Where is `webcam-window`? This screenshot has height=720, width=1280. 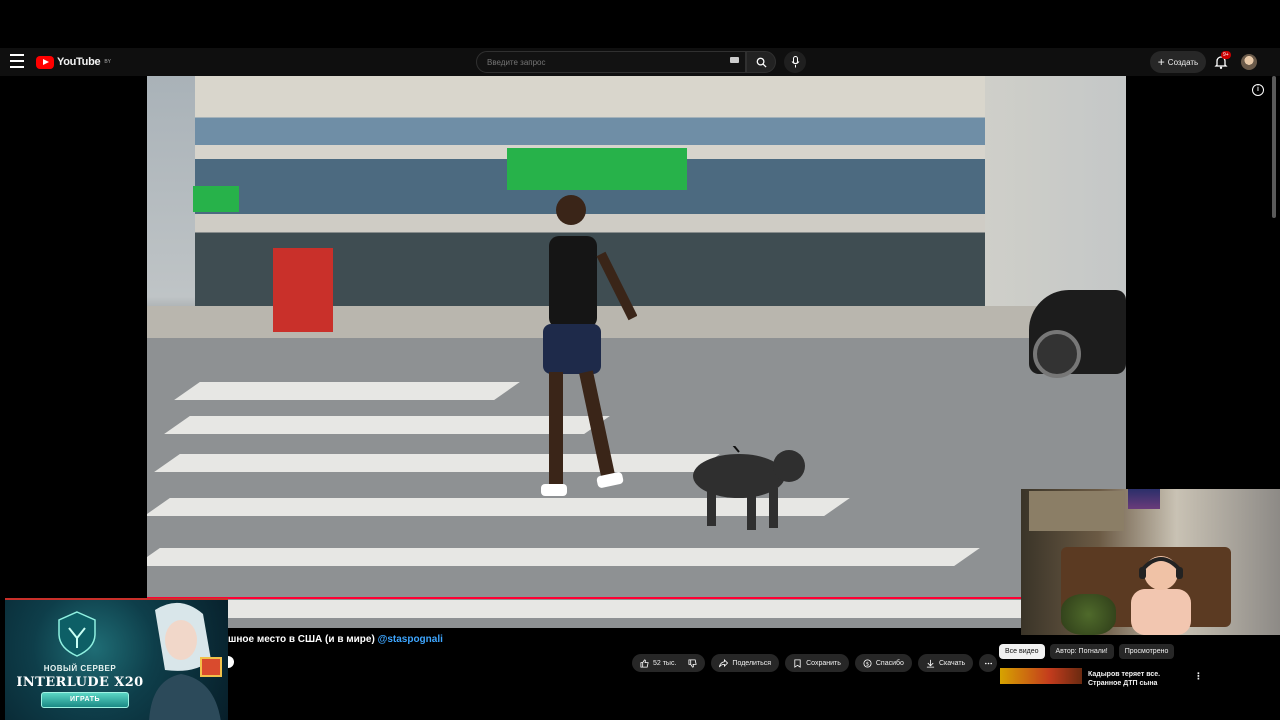
webcam-window is located at coordinates (1076, 511).